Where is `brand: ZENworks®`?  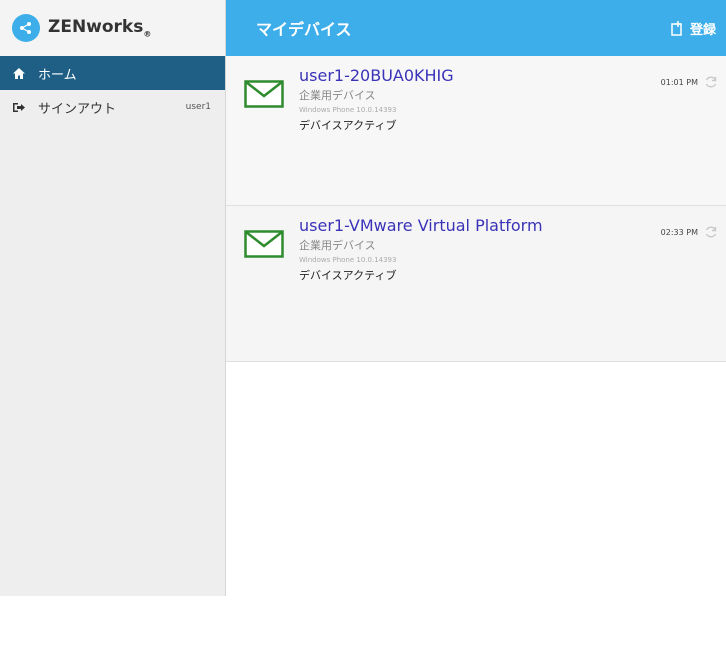 brand: ZENworks® is located at coordinates (112, 28).